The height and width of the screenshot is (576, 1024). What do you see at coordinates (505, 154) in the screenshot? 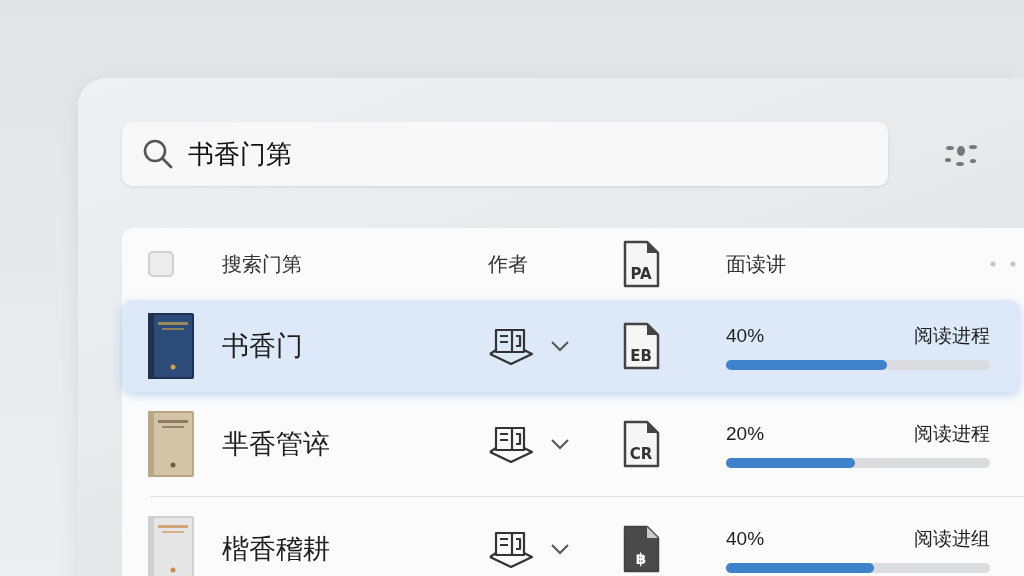
I see `search-field: 书香门第` at bounding box center [505, 154].